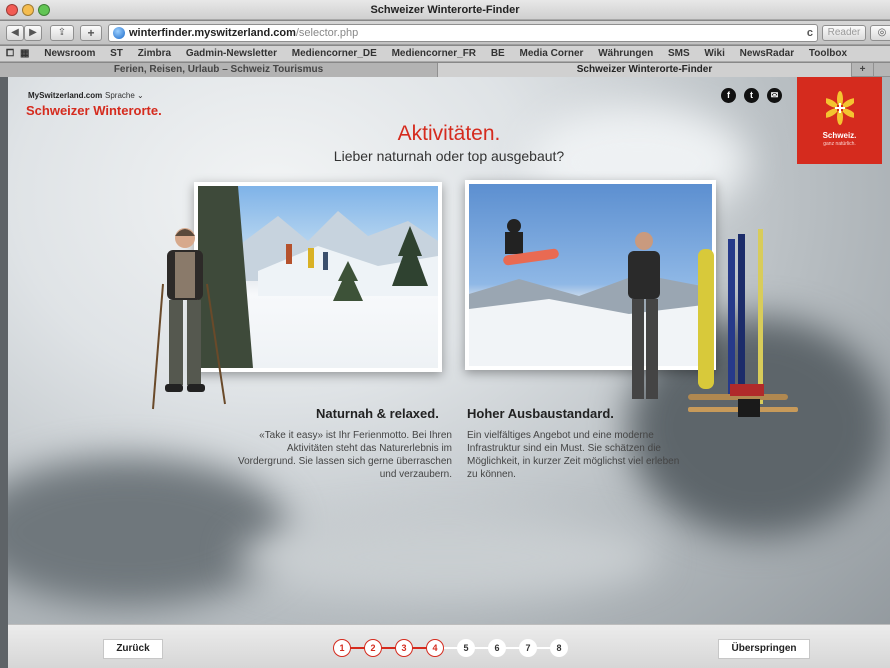 The width and height of the screenshot is (890, 668). What do you see at coordinates (863, 70) in the screenshot?
I see `new-tab-button: +` at bounding box center [863, 70].